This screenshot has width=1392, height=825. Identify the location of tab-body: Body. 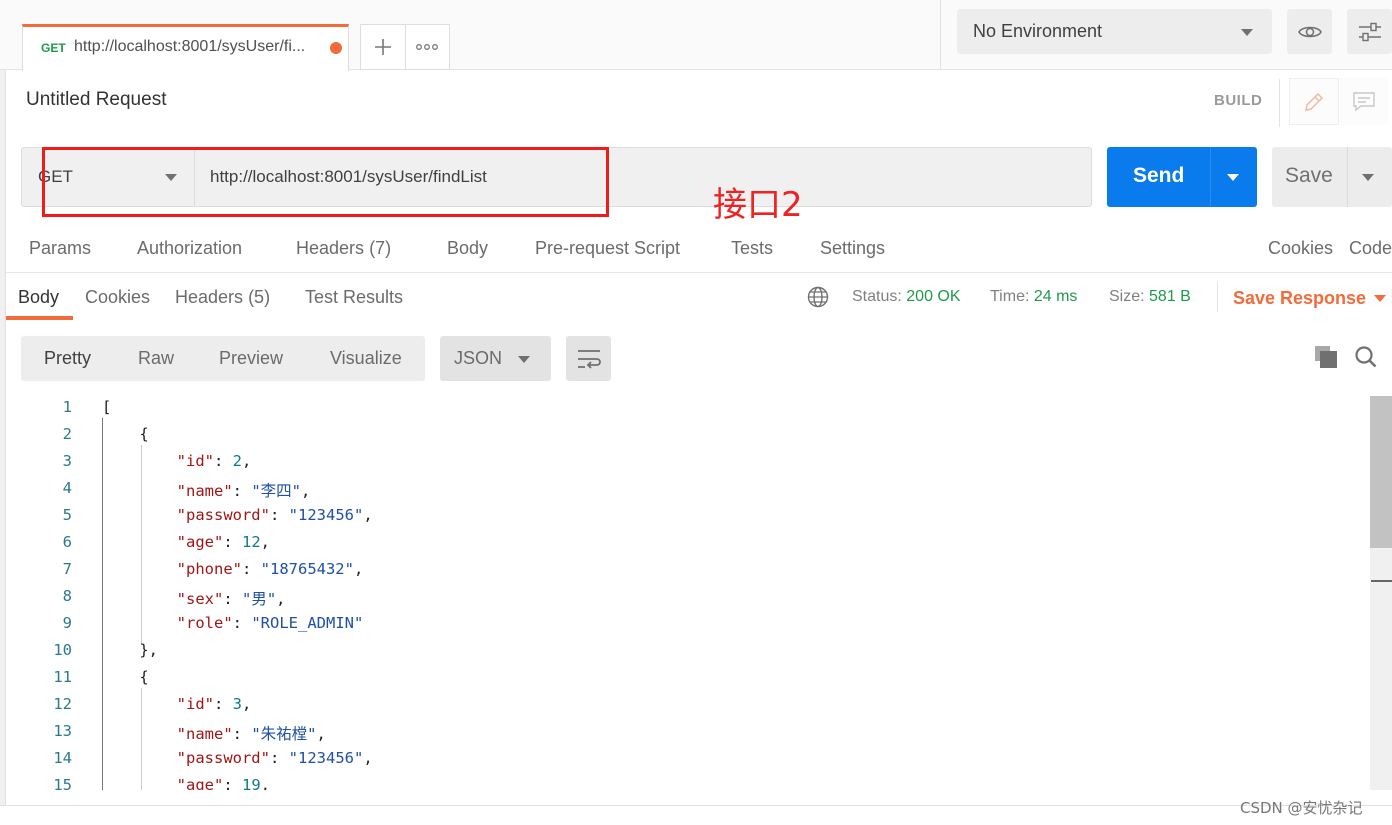
(467, 248).